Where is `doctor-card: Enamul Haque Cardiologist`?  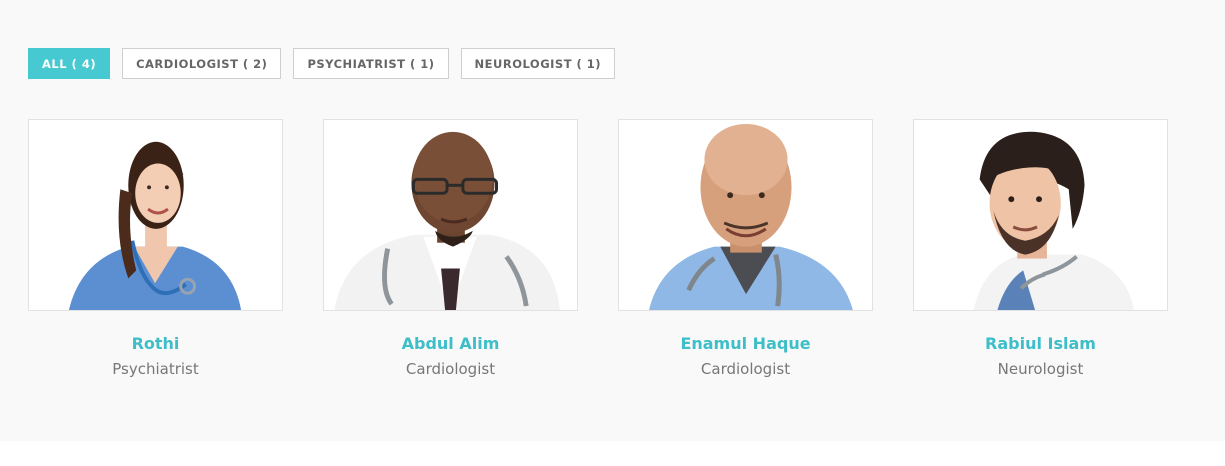
doctor-card: Enamul Haque Cardiologist is located at coordinates (745, 249).